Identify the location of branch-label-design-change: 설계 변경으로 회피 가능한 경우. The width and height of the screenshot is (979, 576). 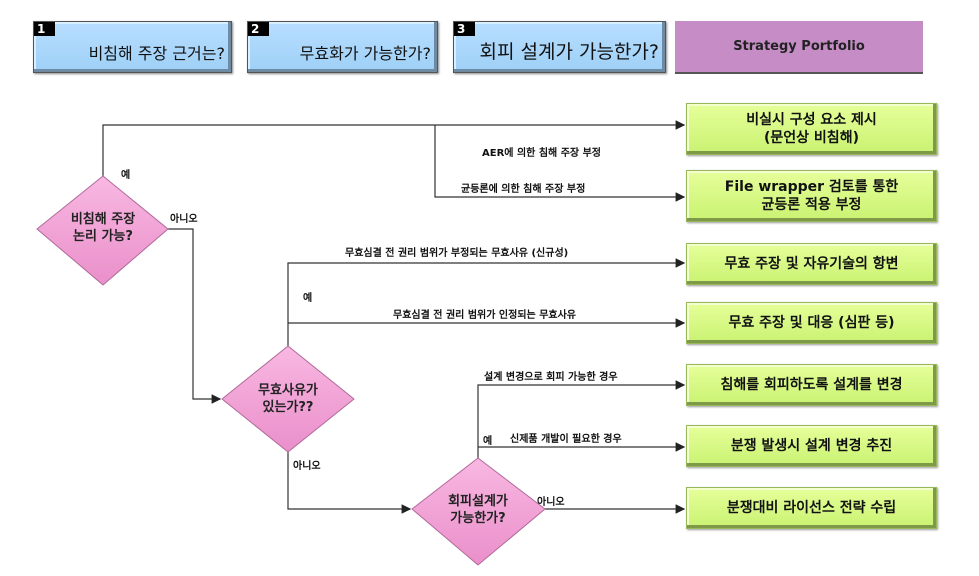
(551, 377).